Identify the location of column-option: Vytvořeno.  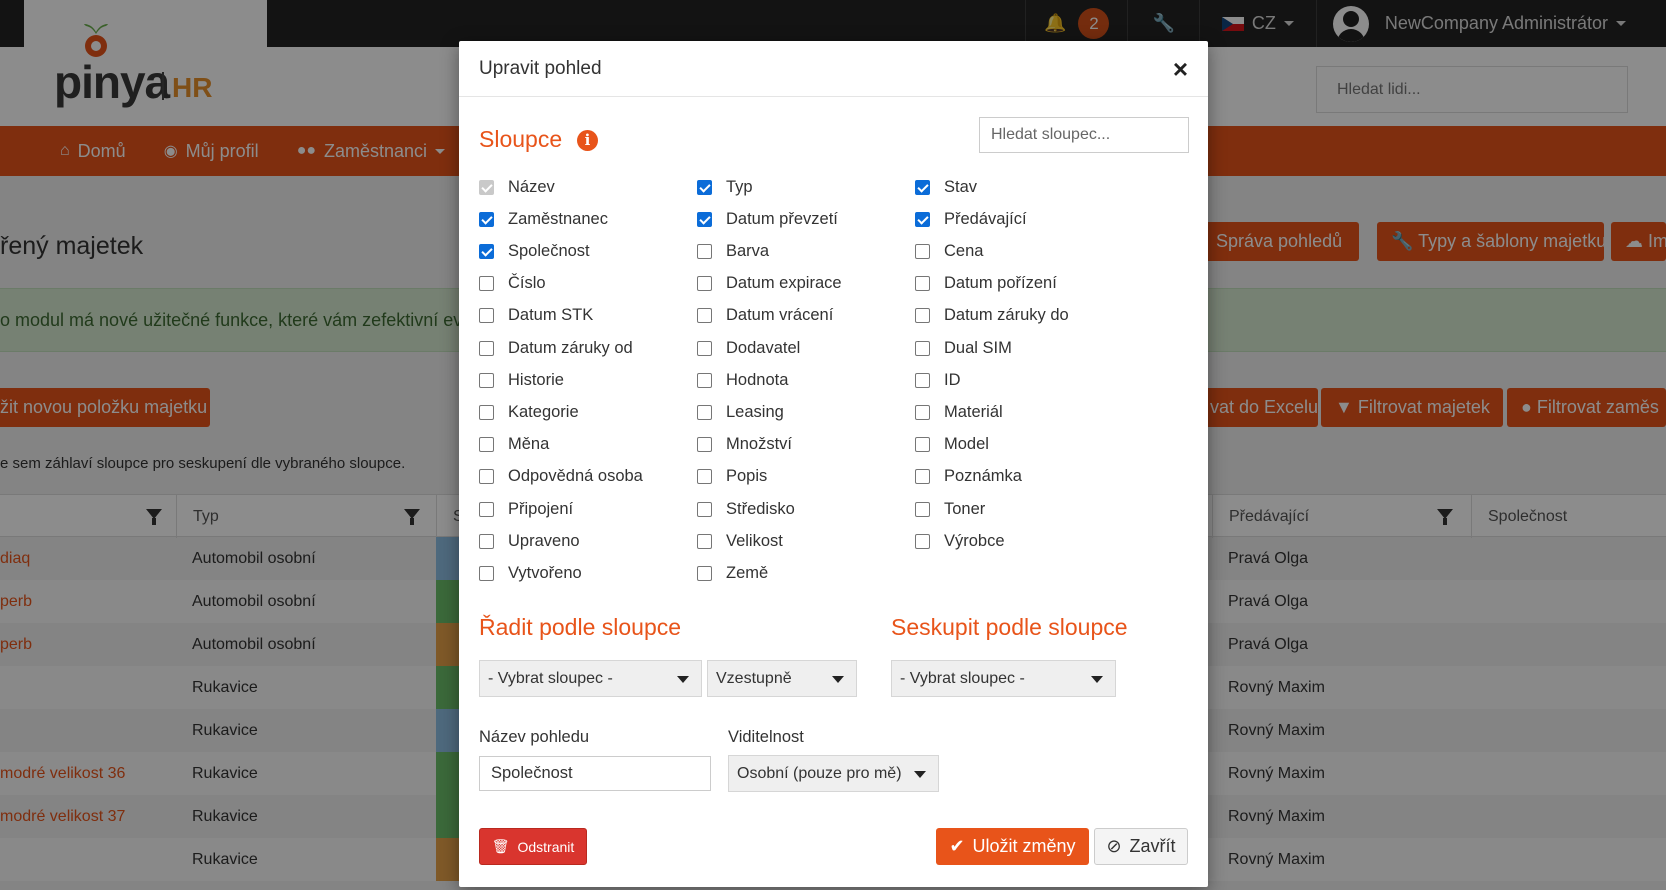
(530, 573).